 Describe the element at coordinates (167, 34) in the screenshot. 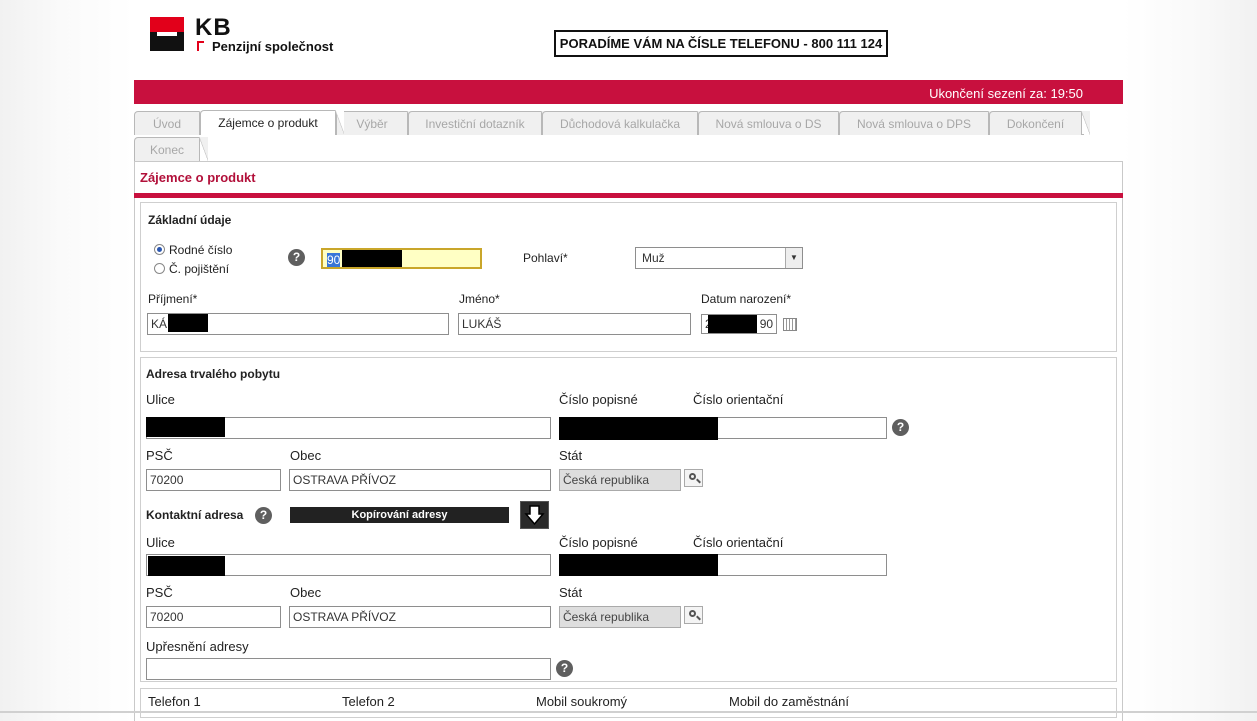

I see `kb-logo-icon` at that location.